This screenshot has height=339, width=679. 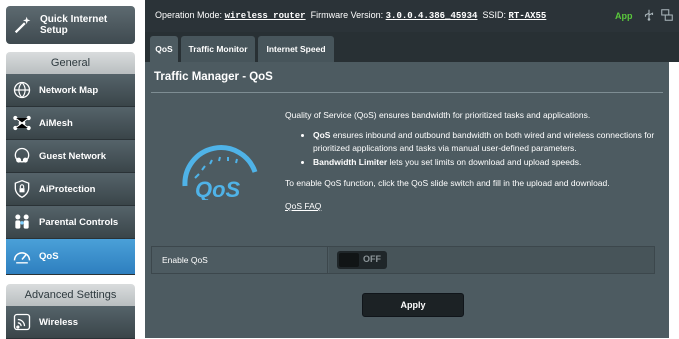 I want to click on page-title: Traffic Manager - QoS, so click(x=213, y=77).